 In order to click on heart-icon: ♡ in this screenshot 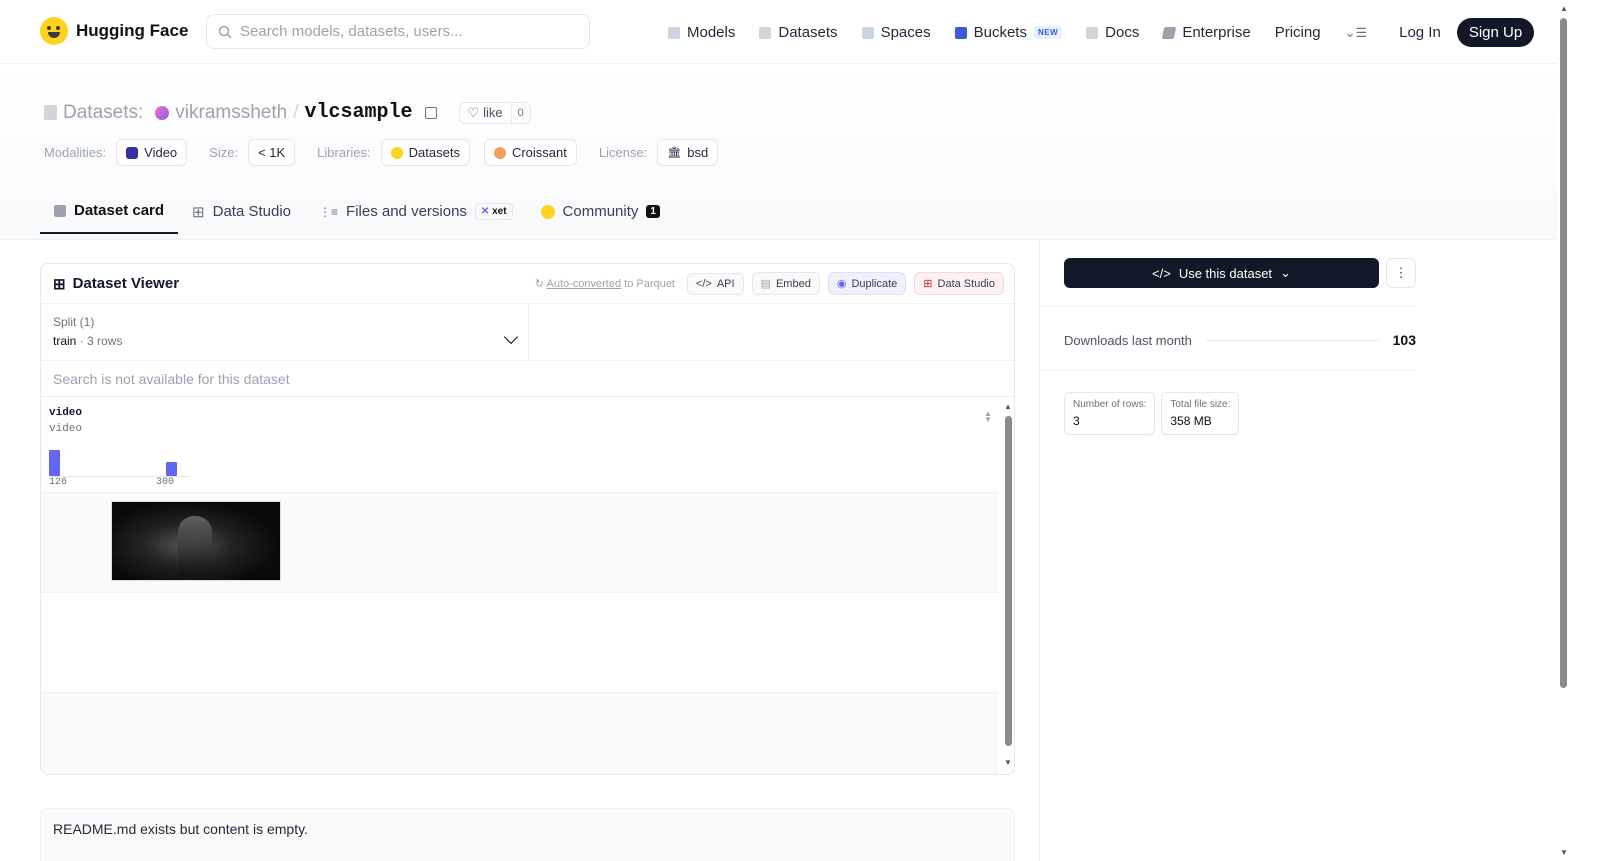, I will do `click(473, 112)`.